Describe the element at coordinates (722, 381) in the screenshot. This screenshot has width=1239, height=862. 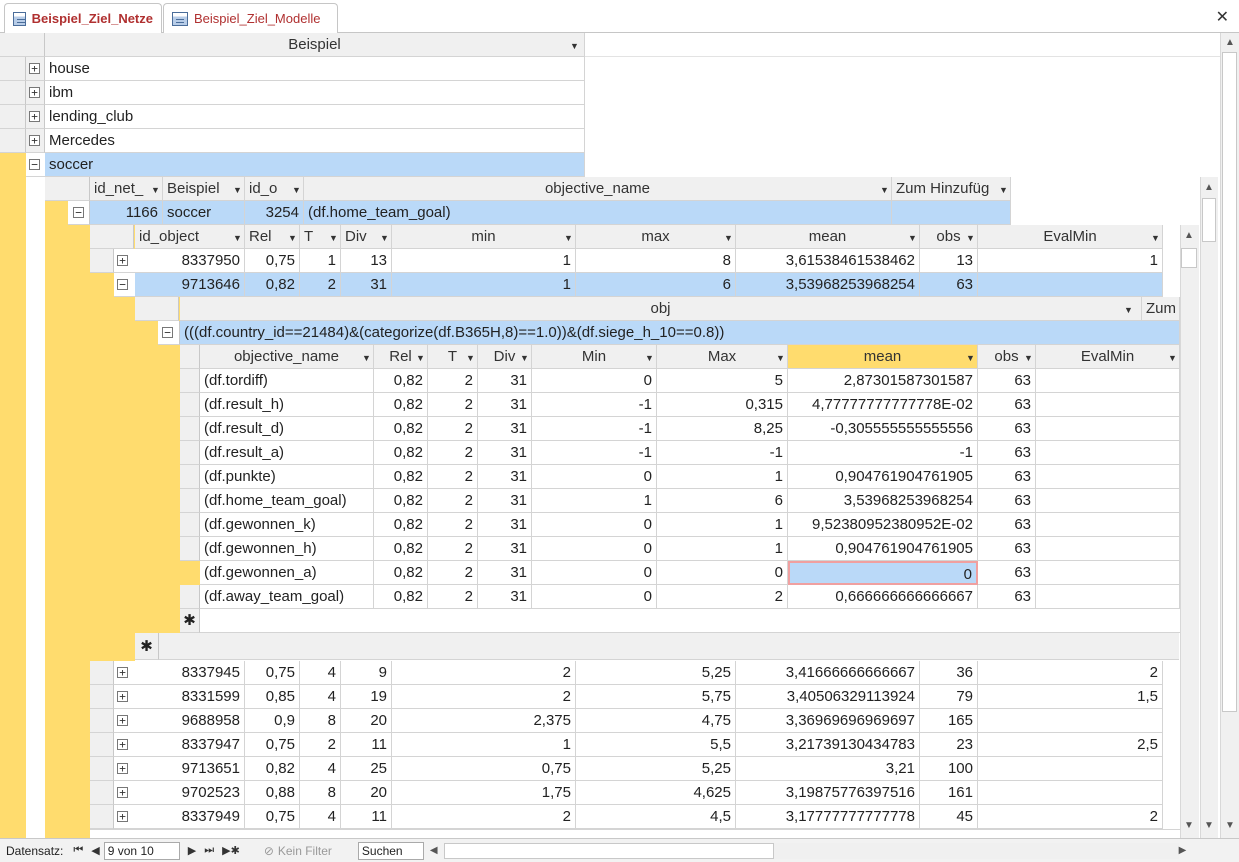
I see `cell-max: 5` at that location.